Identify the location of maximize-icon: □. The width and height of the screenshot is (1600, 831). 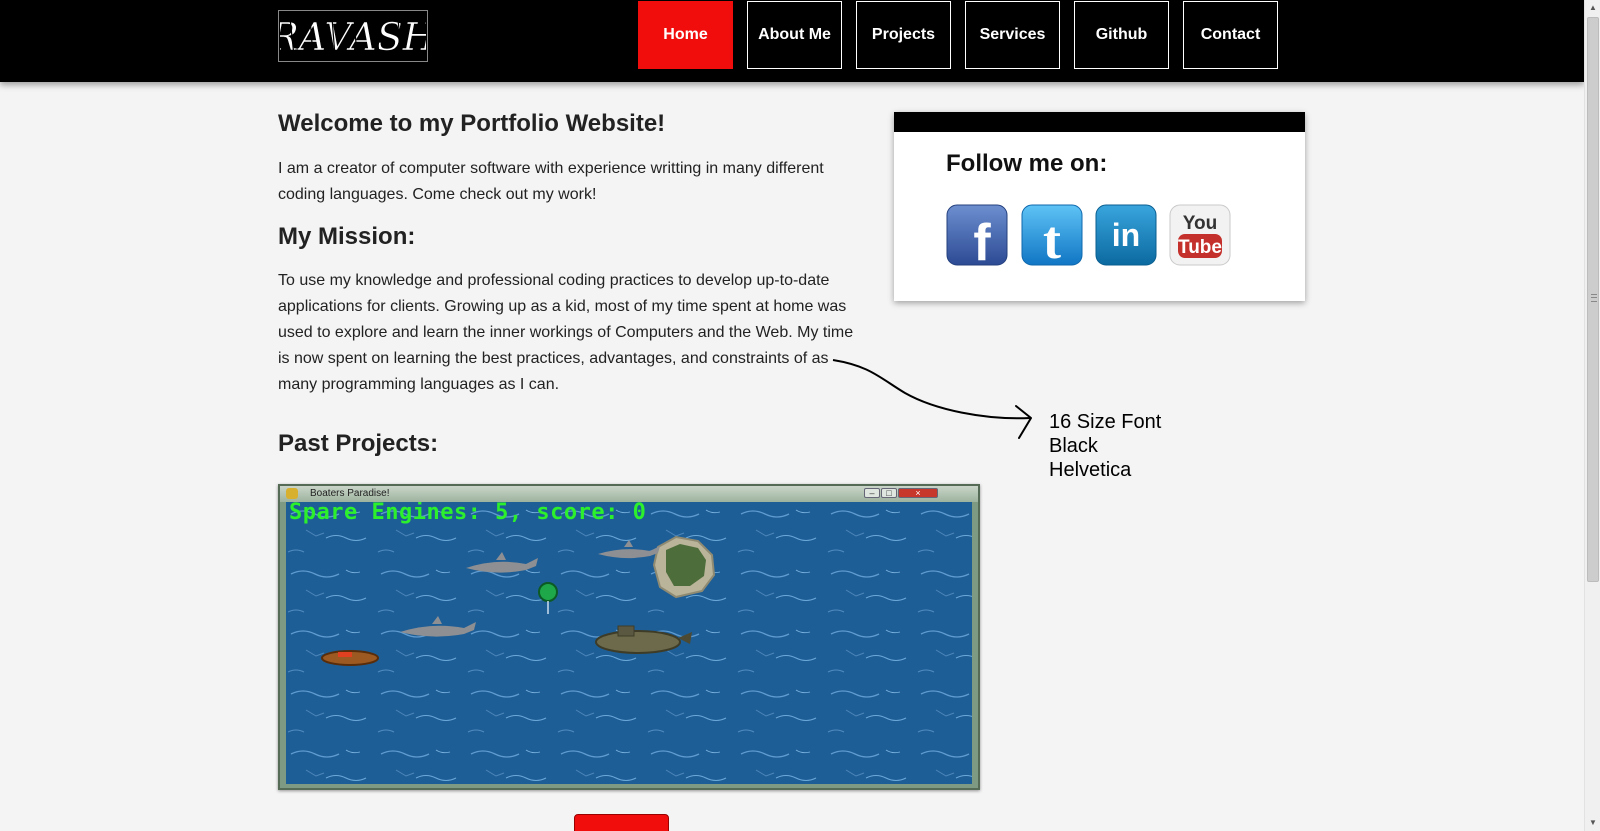
(889, 493).